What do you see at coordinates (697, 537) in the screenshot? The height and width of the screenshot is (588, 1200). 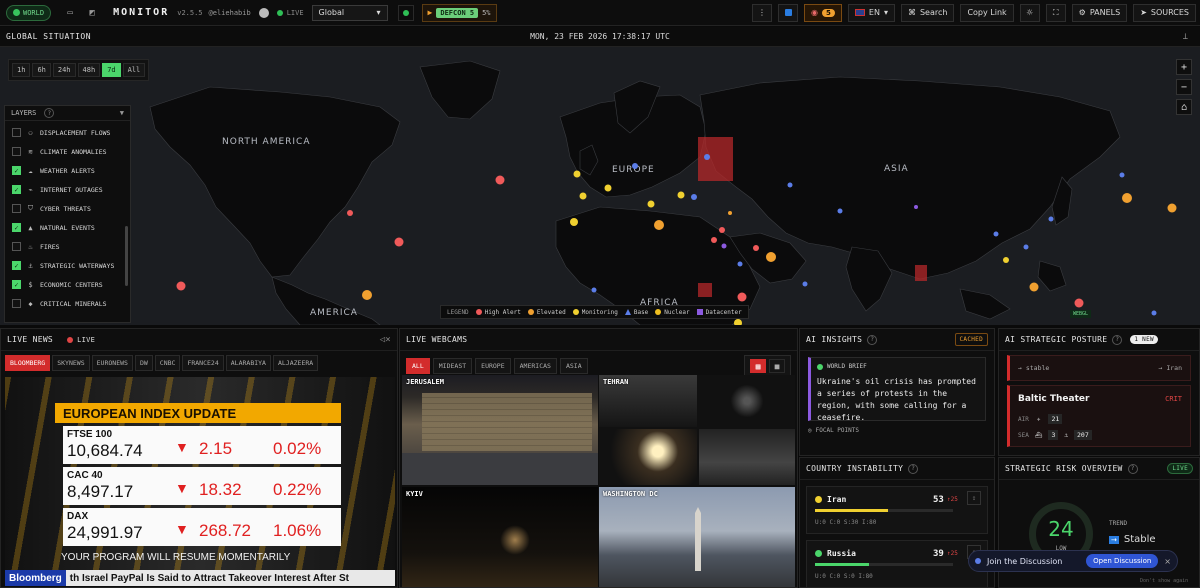 I see `webcam-washington-dc: WASHINGTON DC` at bounding box center [697, 537].